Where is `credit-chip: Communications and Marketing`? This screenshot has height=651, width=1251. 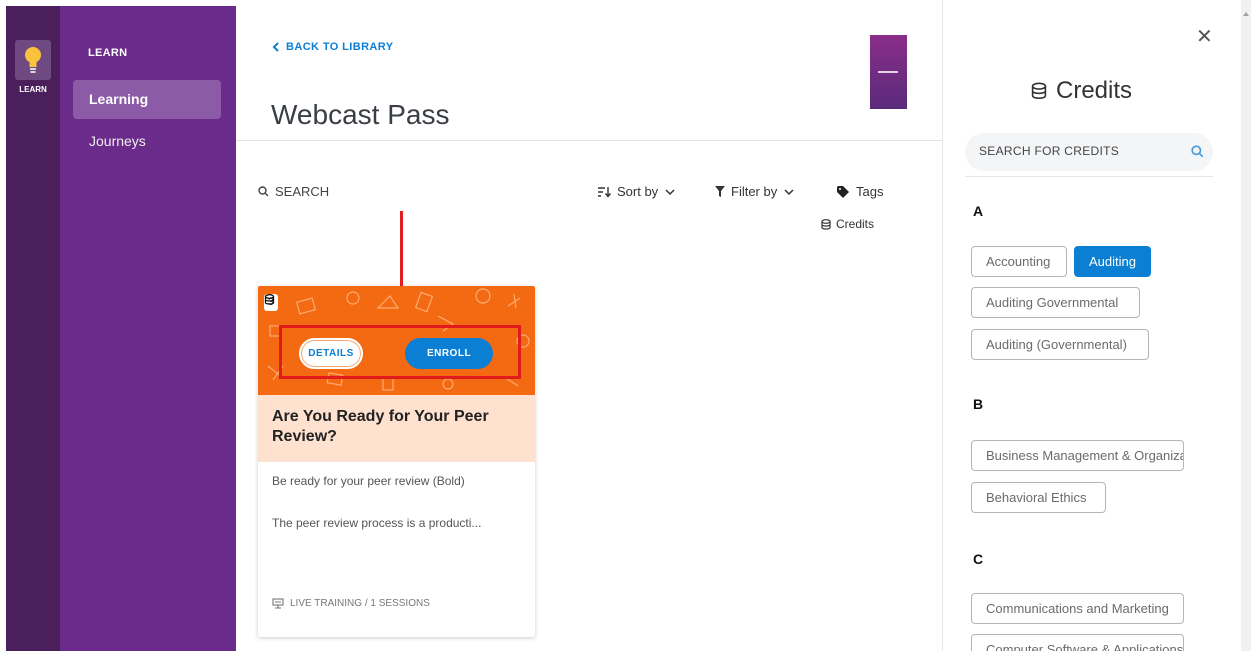 credit-chip: Communications and Marketing is located at coordinates (1077, 608).